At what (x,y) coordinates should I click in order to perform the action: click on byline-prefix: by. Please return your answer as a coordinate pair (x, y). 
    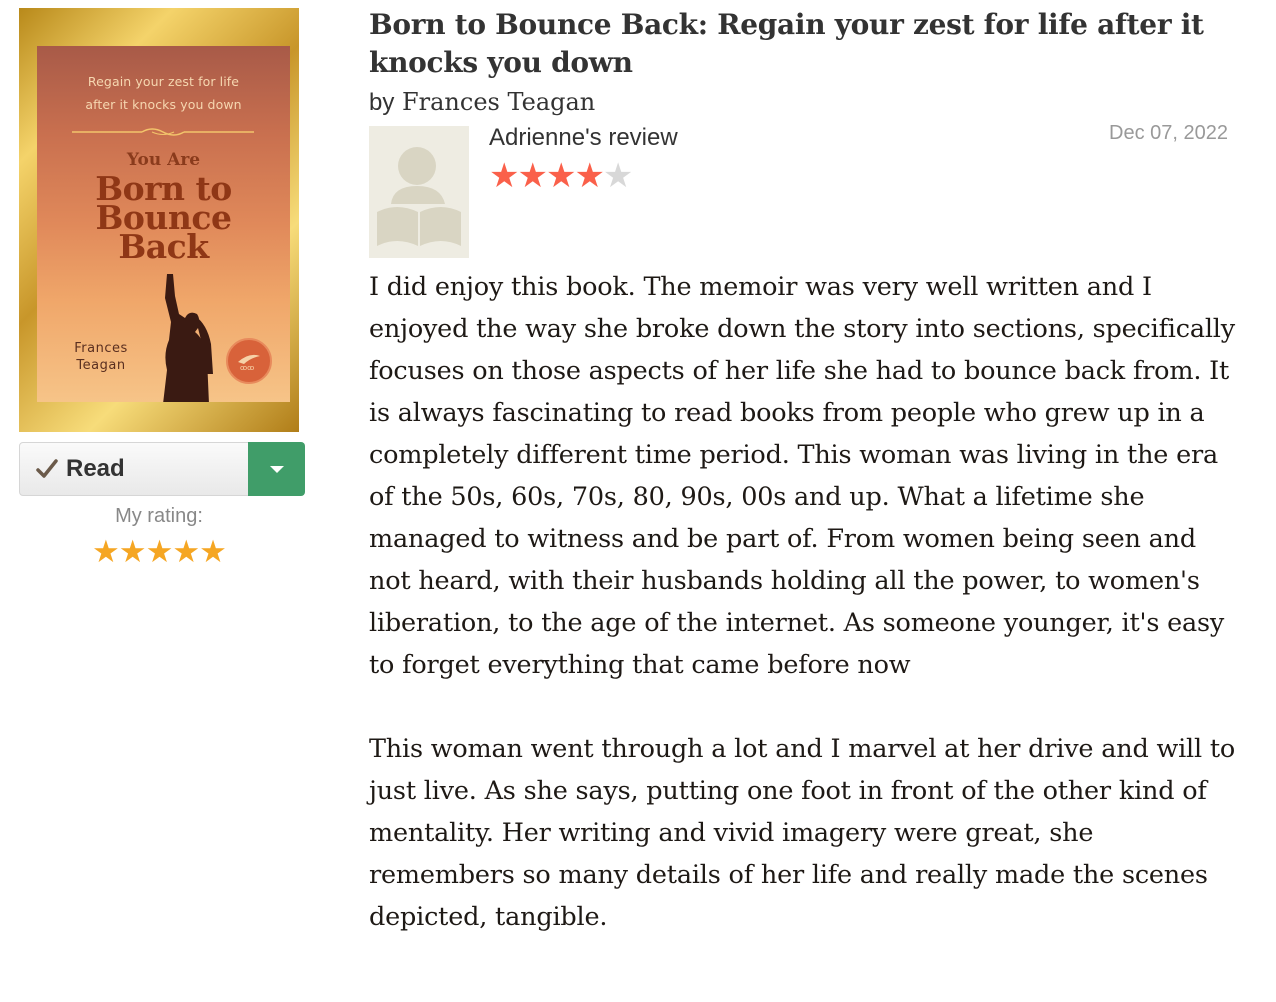
    Looking at the image, I should click on (382, 102).